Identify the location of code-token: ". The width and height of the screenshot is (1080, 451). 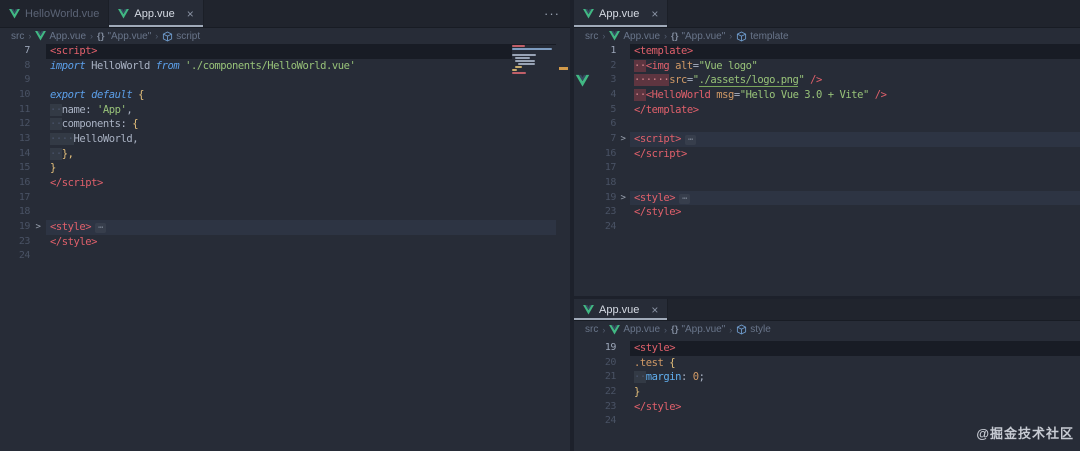
(695, 80).